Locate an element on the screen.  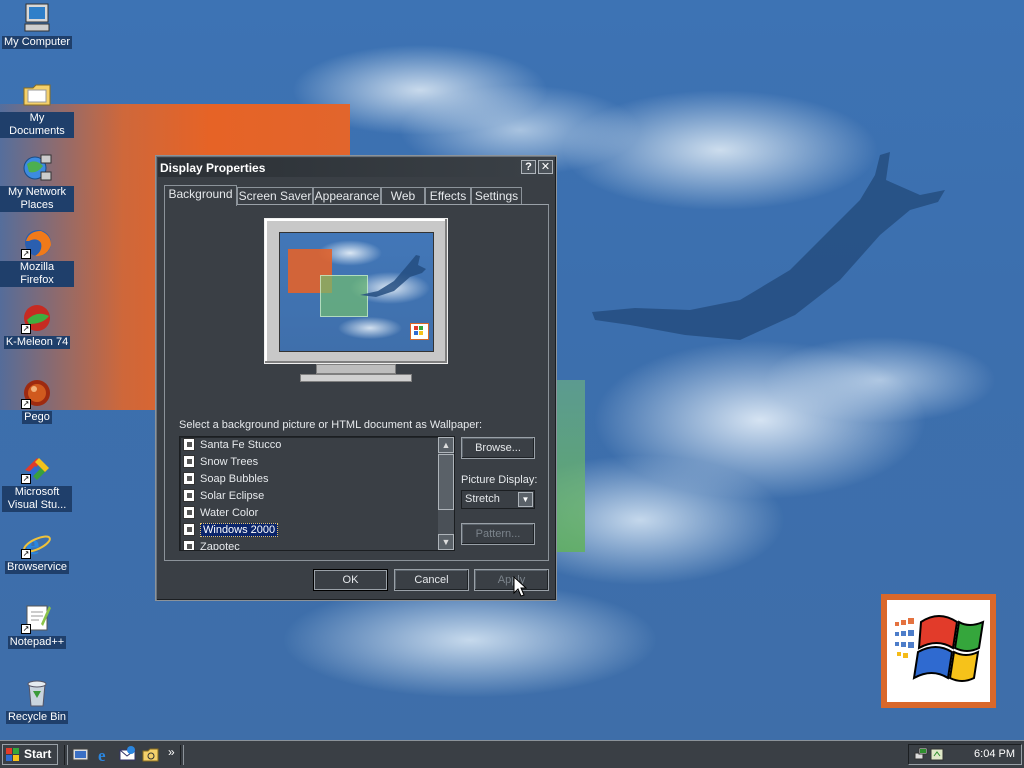
desktop-icon-label: My Computer is located at coordinates (37, 42).